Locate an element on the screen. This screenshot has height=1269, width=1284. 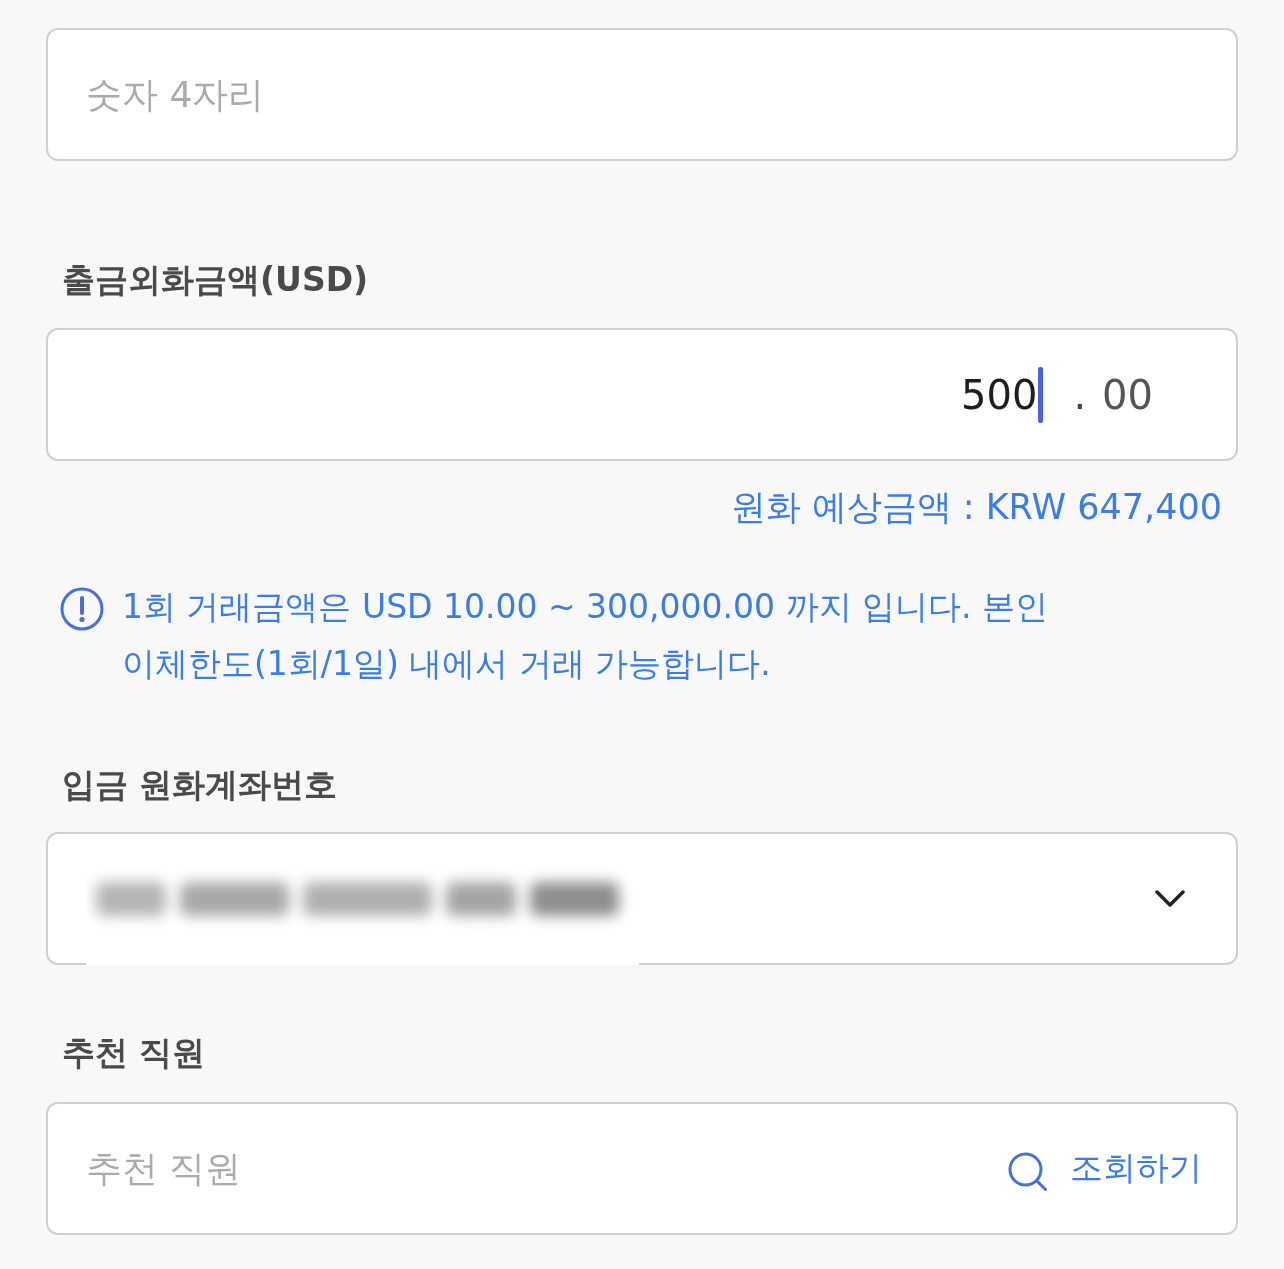
decimal-point: . is located at coordinates (1080, 394).